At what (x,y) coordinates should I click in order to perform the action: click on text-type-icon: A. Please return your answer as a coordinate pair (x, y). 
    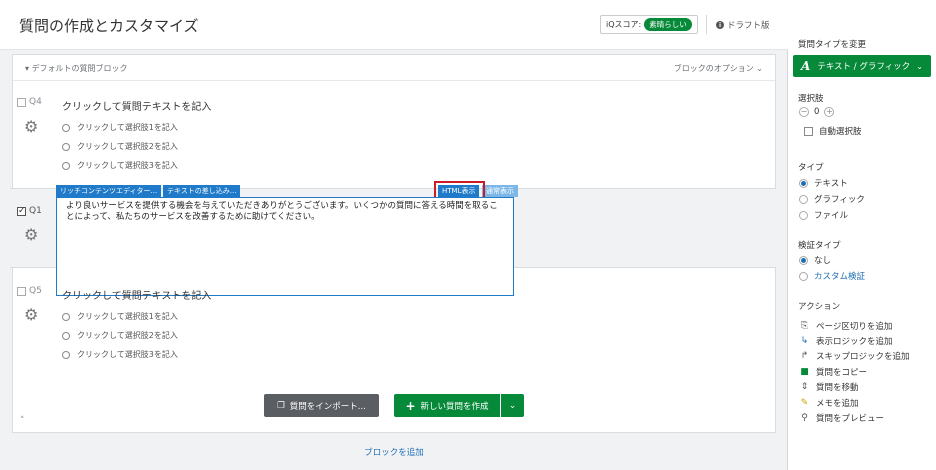
    Looking at the image, I should click on (806, 66).